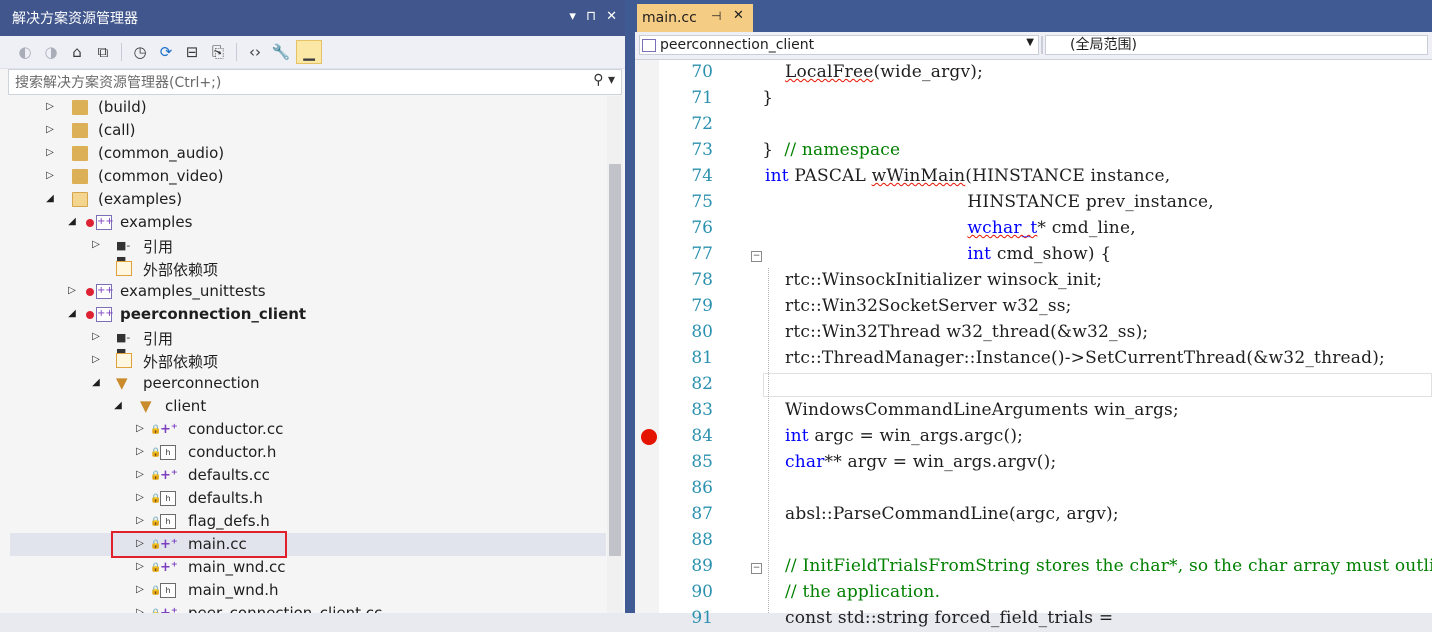 This screenshot has height=632, width=1432. Describe the element at coordinates (1033, 437) in the screenshot. I see `code-line: 84 int argc = win_args.argc();` at that location.